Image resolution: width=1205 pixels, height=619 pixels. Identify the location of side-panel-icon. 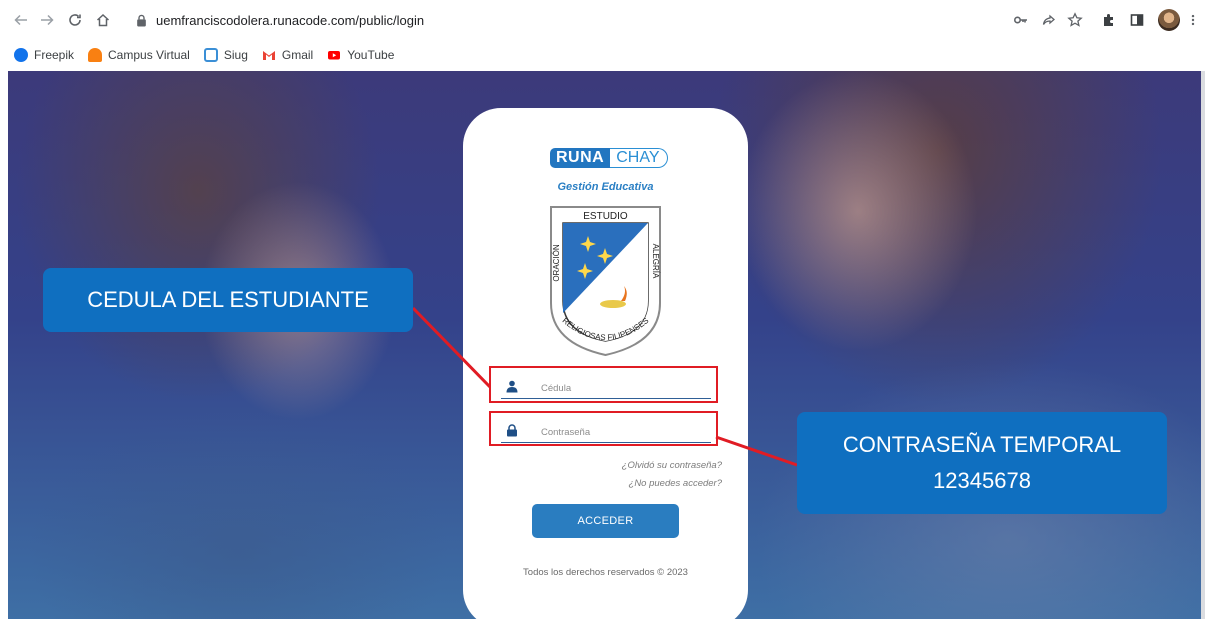
(1137, 20).